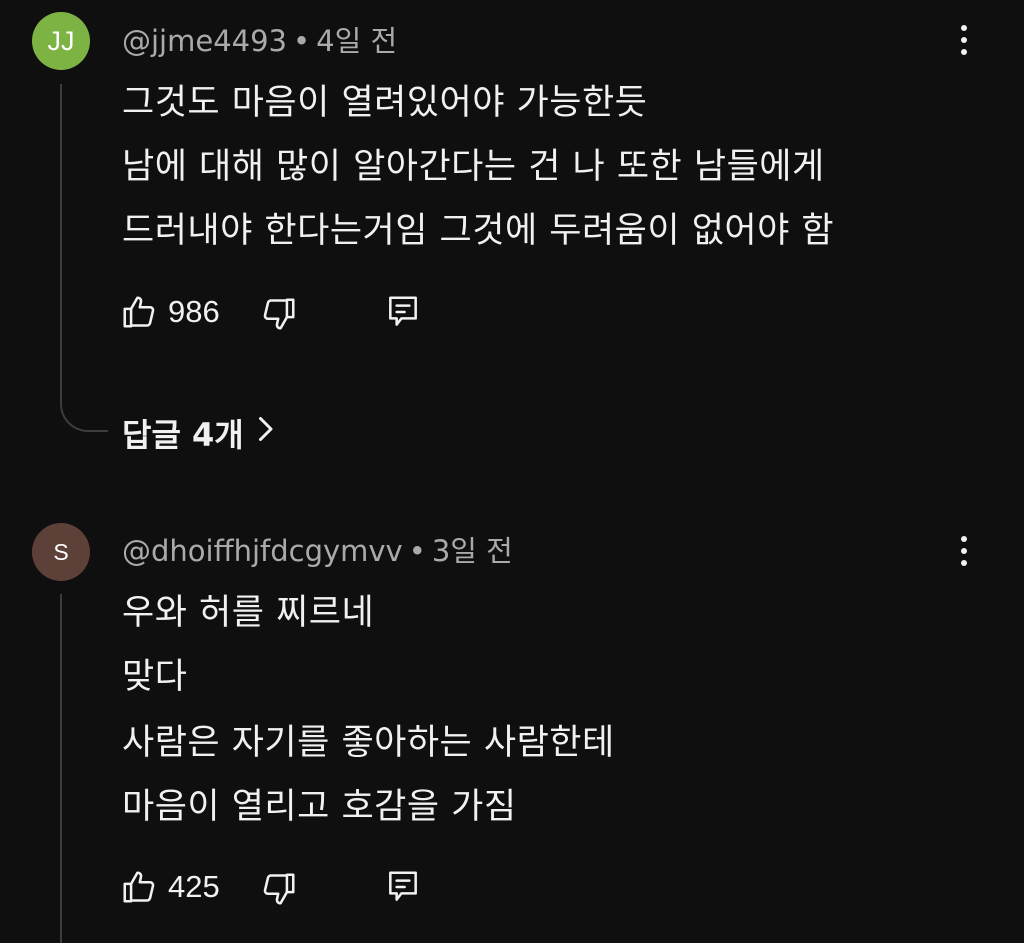 The width and height of the screenshot is (1024, 943). I want to click on avatar: JJ, so click(61, 41).